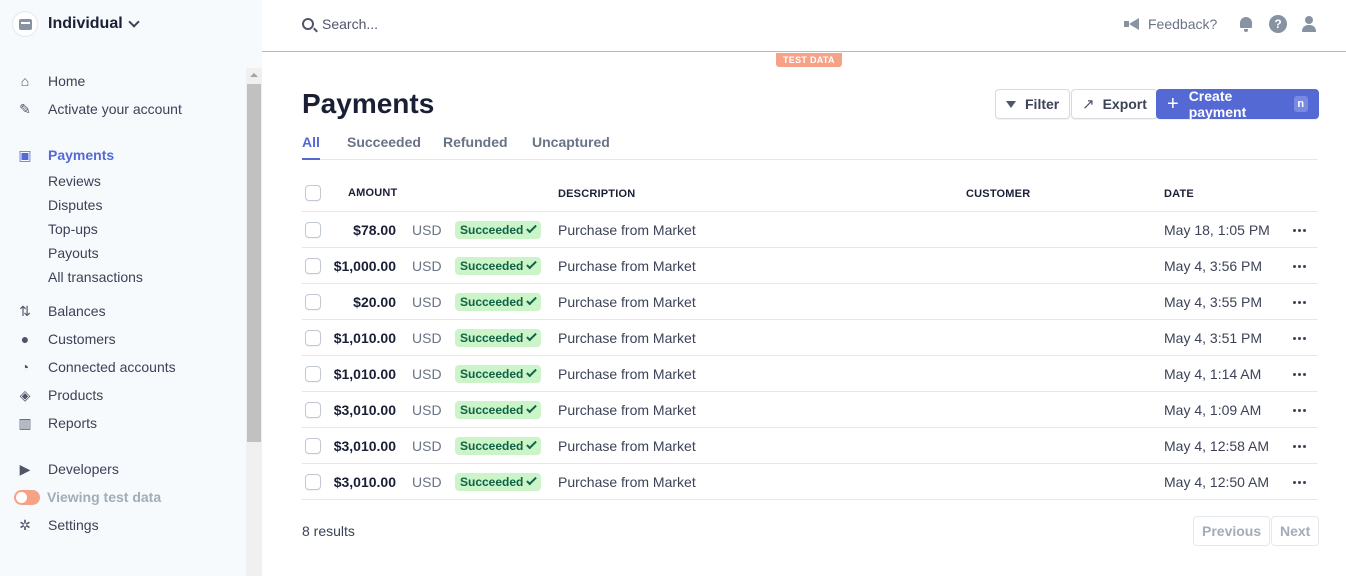 The image size is (1346, 576). Describe the element at coordinates (1132, 24) in the screenshot. I see `megaphone-icon` at that location.